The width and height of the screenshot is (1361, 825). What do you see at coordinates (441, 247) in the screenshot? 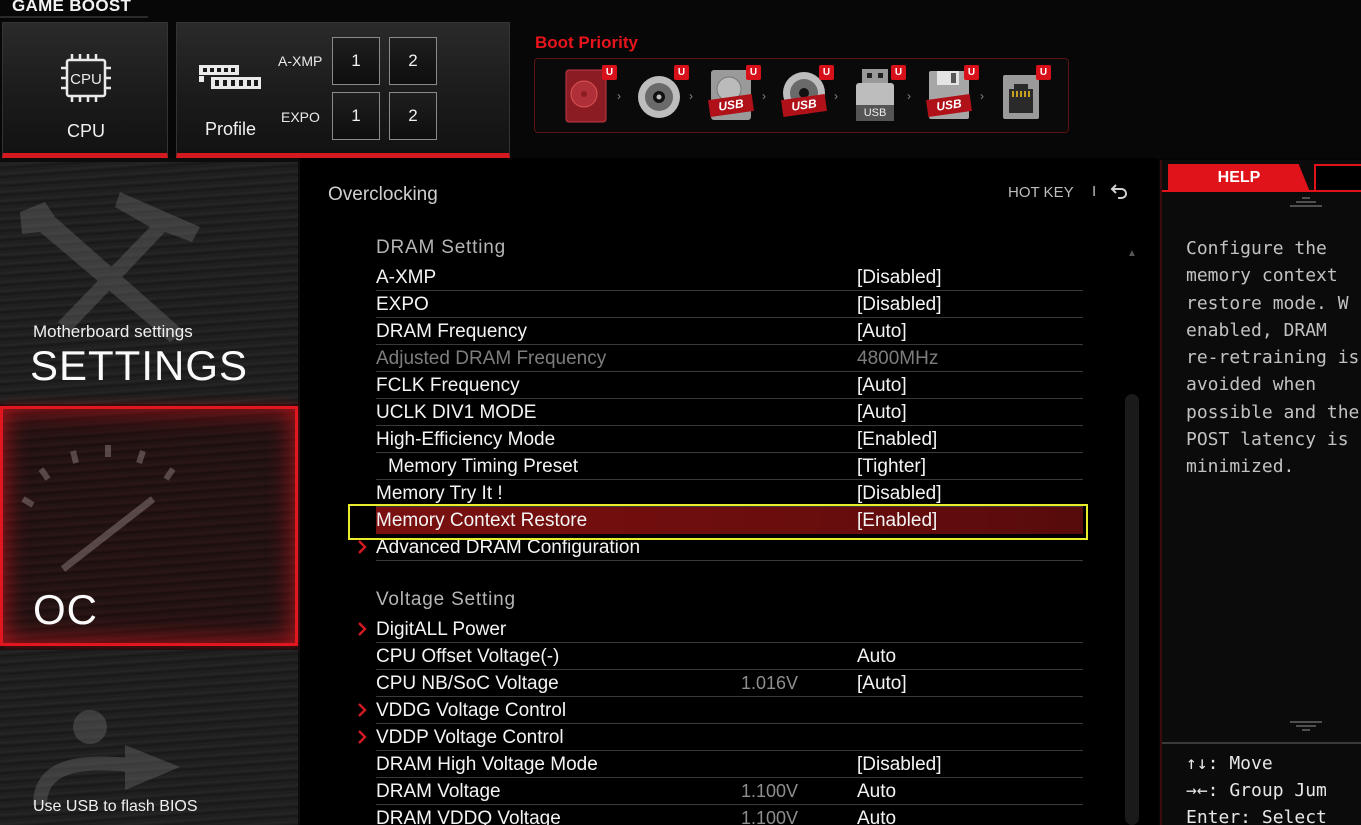
I see `section-dram-setting: DRAM Setting` at bounding box center [441, 247].